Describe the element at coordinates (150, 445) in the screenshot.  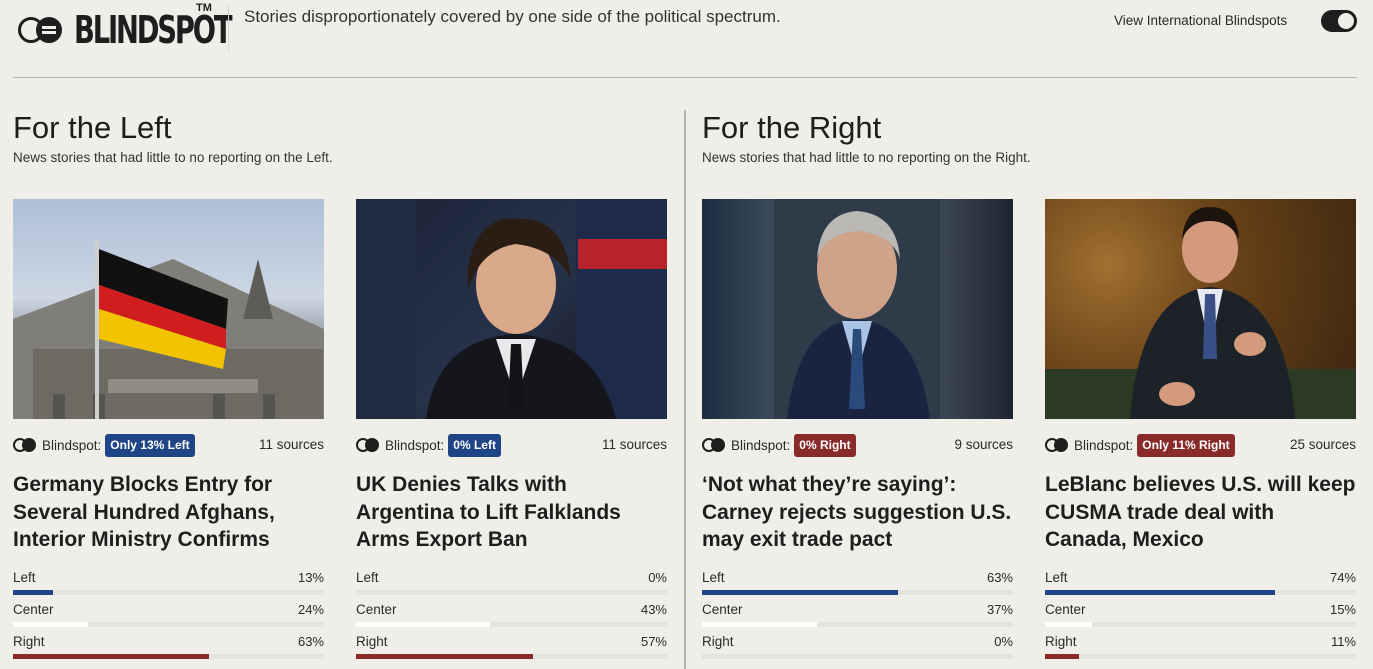
I see `blindspot-badge: Only 13% Left` at that location.